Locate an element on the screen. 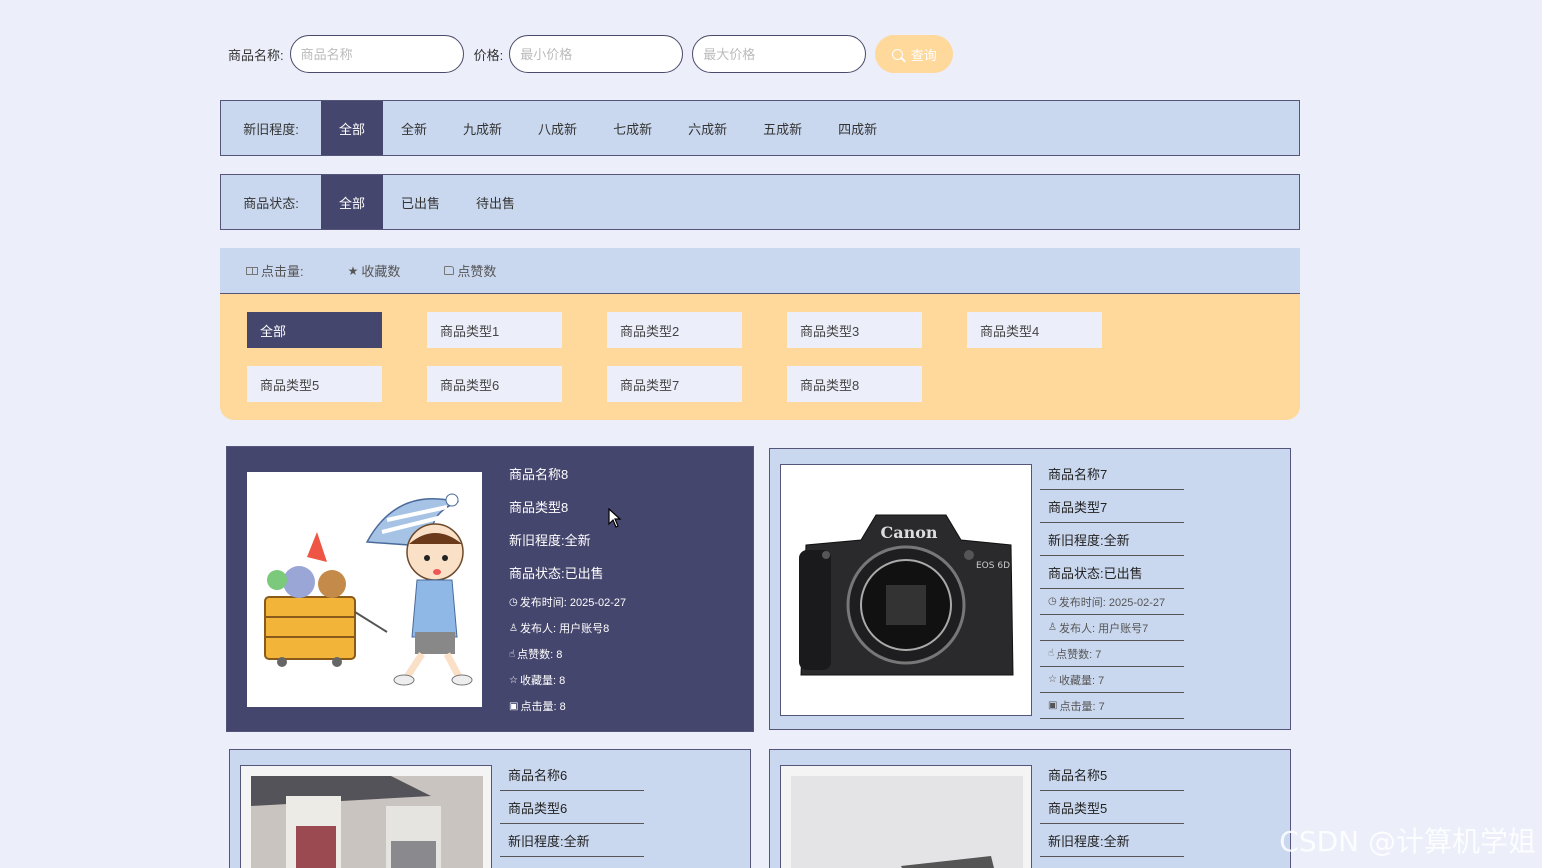 The image size is (1542, 868). condition-filter: 新旧程度: 全部 全新 九成新 八成新 七成新 六成新 五成新 四成新 is located at coordinates (760, 128).